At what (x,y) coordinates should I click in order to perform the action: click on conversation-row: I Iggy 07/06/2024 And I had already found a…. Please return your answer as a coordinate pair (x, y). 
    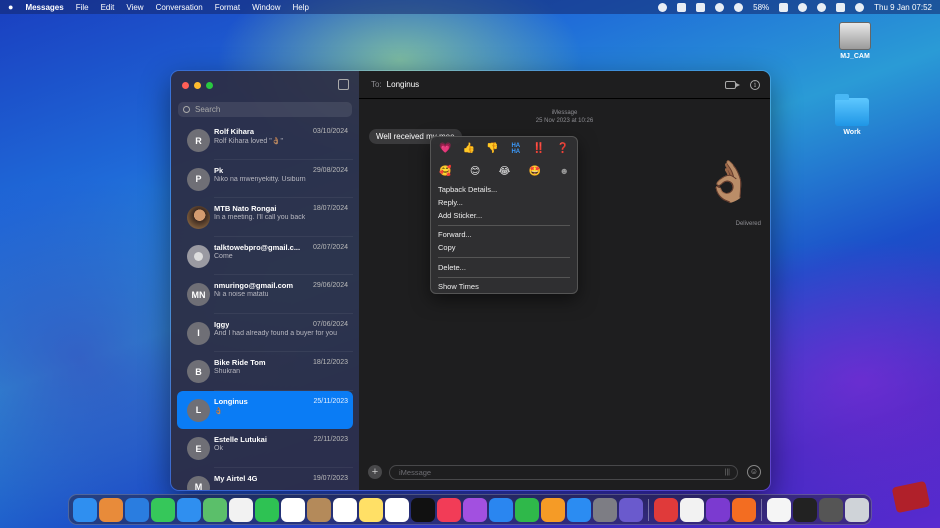
    Looking at the image, I should click on (265, 333).